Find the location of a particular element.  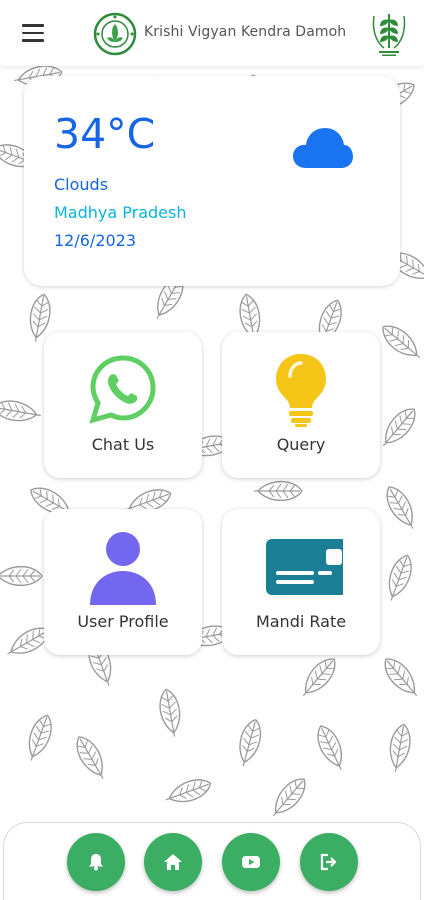

tile-label: Mandi Rate is located at coordinates (301, 621).